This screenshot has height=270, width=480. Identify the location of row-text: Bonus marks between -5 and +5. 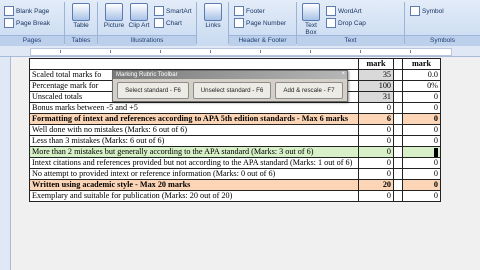
(194, 108).